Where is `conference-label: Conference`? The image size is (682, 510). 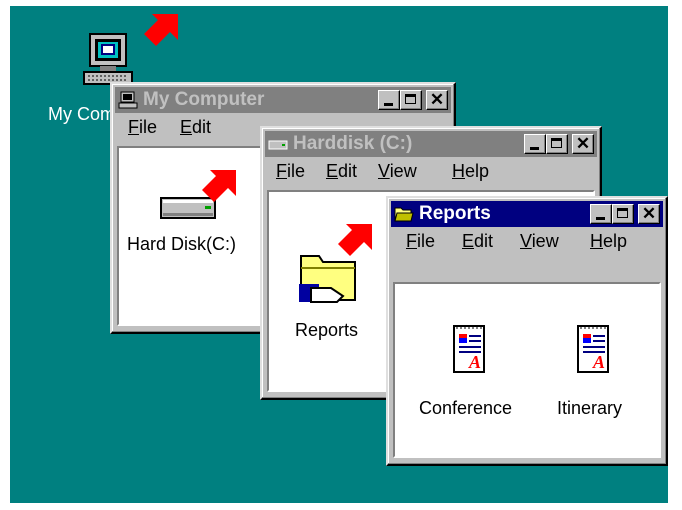
conference-label: Conference is located at coordinates (466, 408).